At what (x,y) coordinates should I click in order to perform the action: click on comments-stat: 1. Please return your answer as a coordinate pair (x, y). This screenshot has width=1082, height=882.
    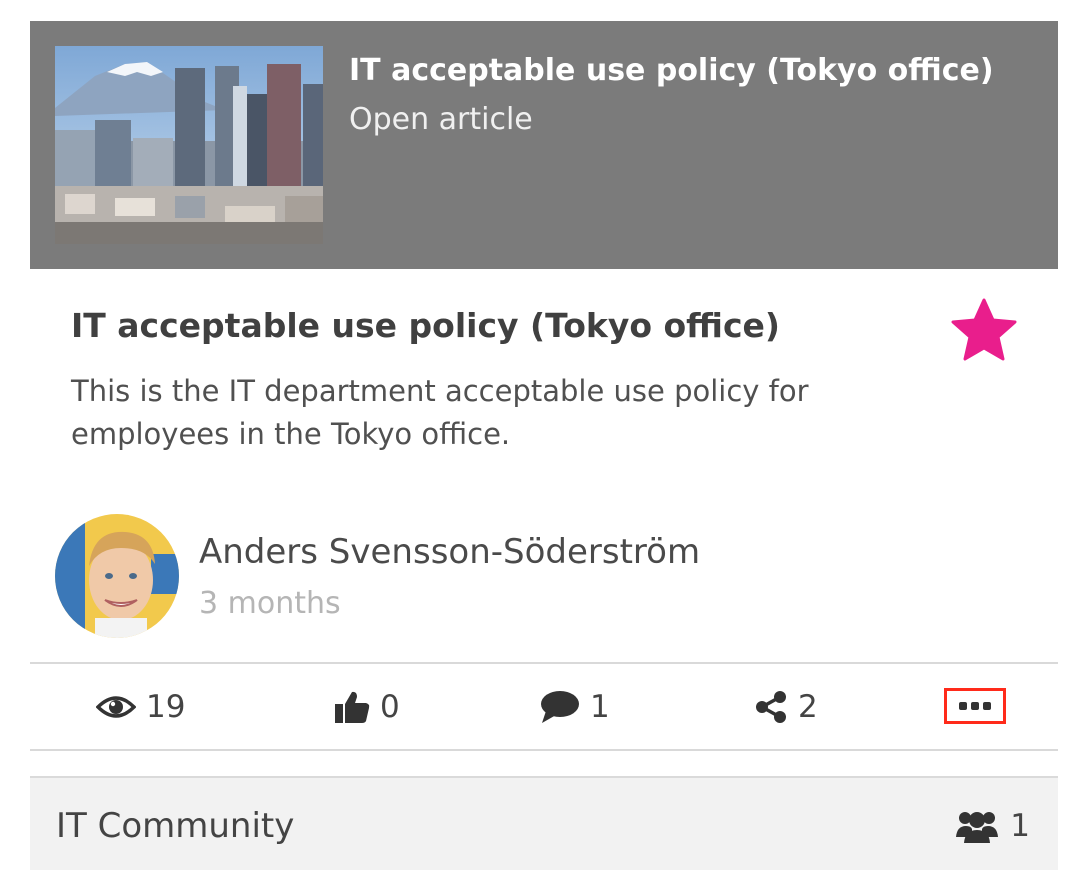
    Looking at the image, I should click on (575, 707).